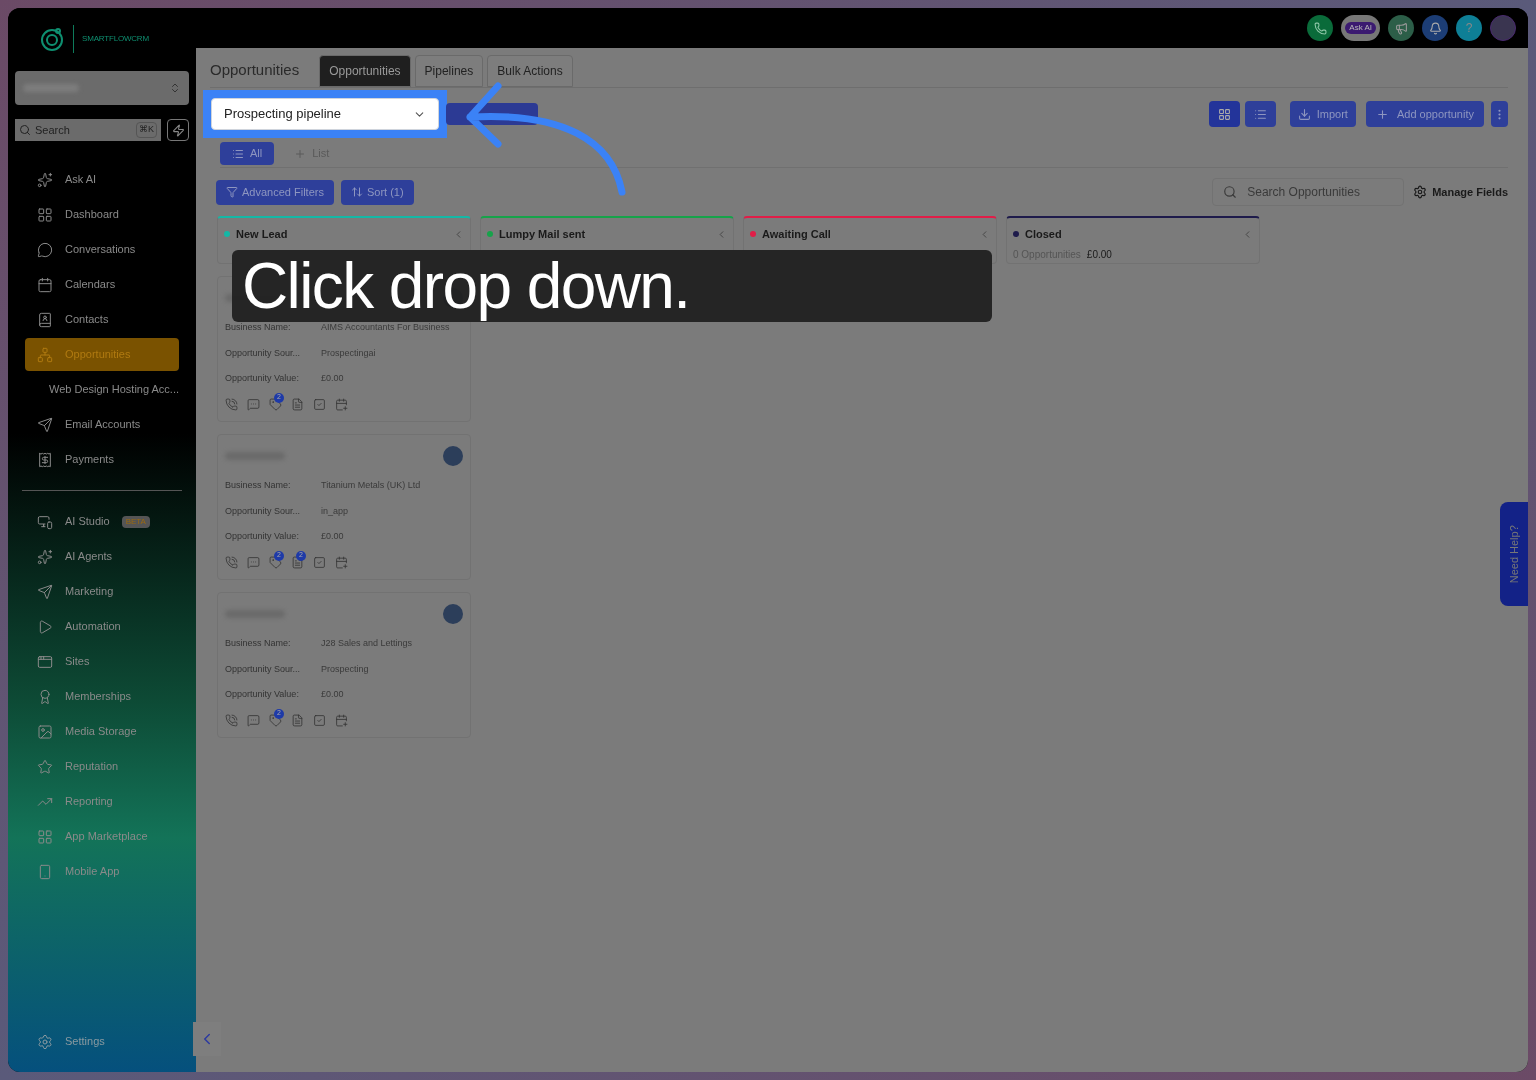  What do you see at coordinates (52, 39) in the screenshot?
I see `logo-icon` at bounding box center [52, 39].